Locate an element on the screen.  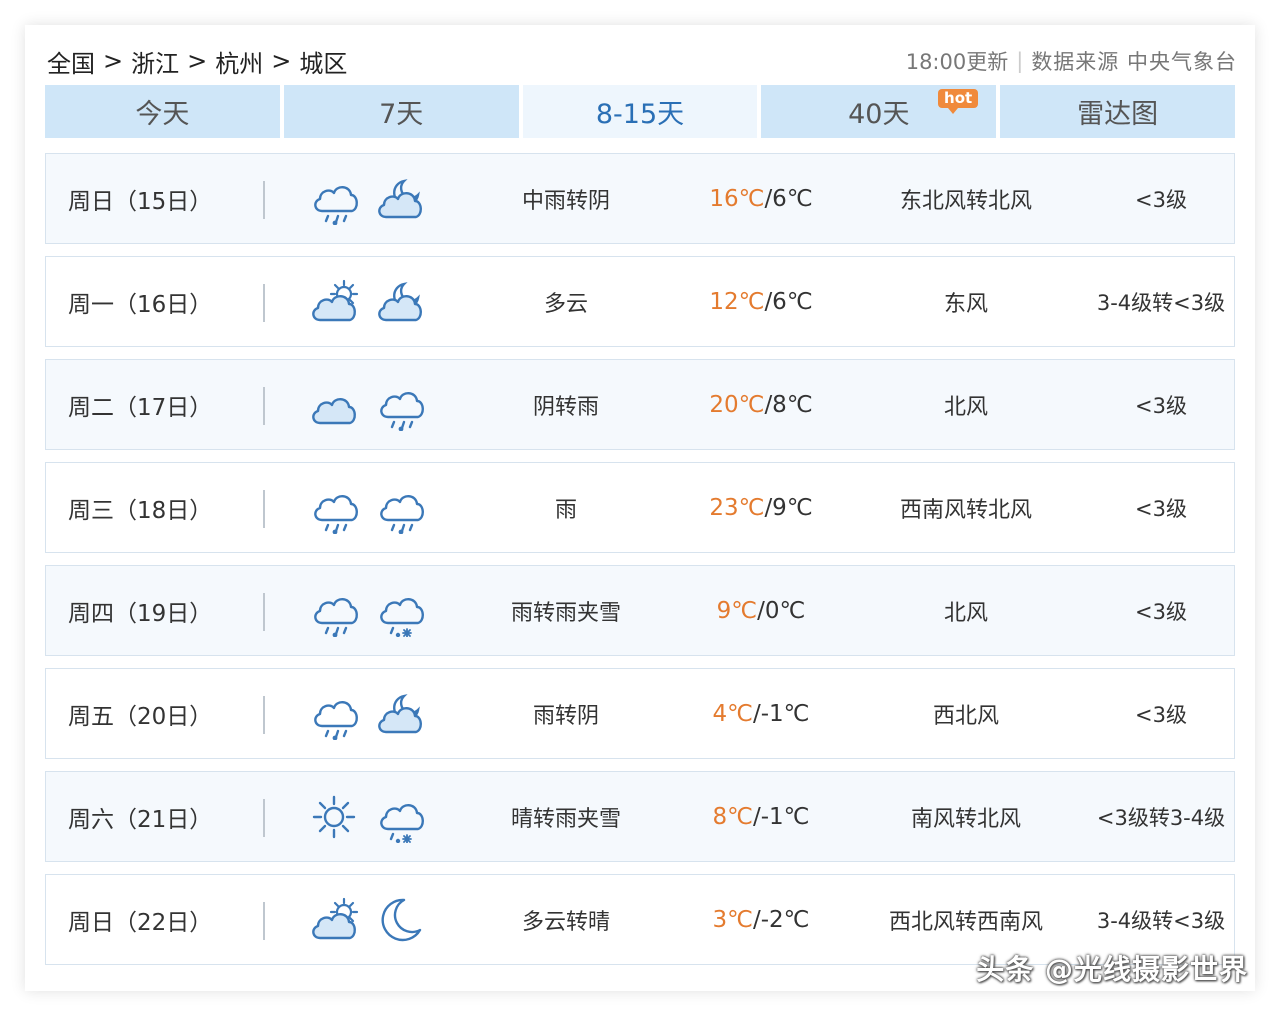
breadcrumb-item-province: 浙江 is located at coordinates (155, 61).